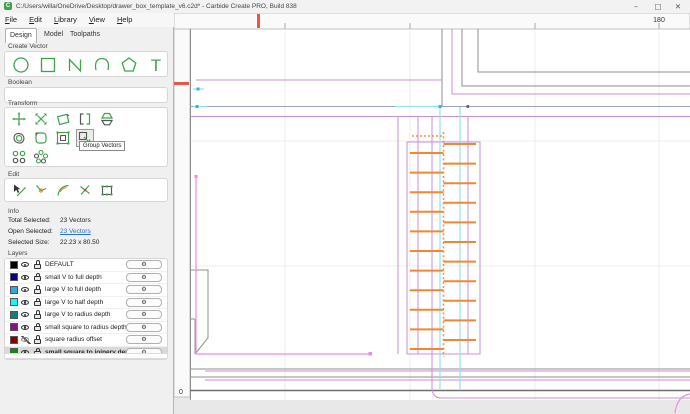  Describe the element at coordinates (65, 19) in the screenshot. I see `menu-library: Library` at that location.